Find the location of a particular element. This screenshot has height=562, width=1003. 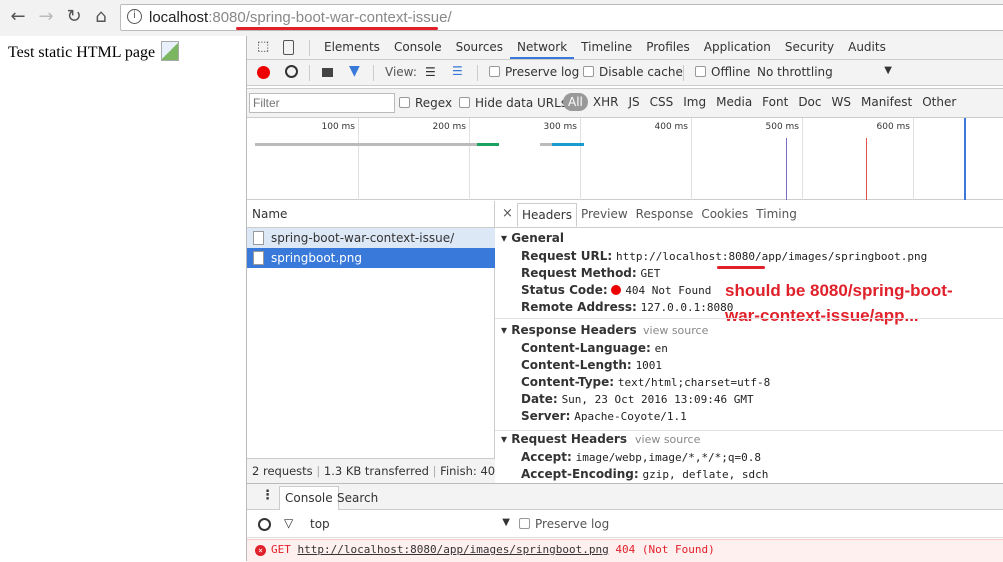

tab-cookies: Cookies is located at coordinates (724, 215).